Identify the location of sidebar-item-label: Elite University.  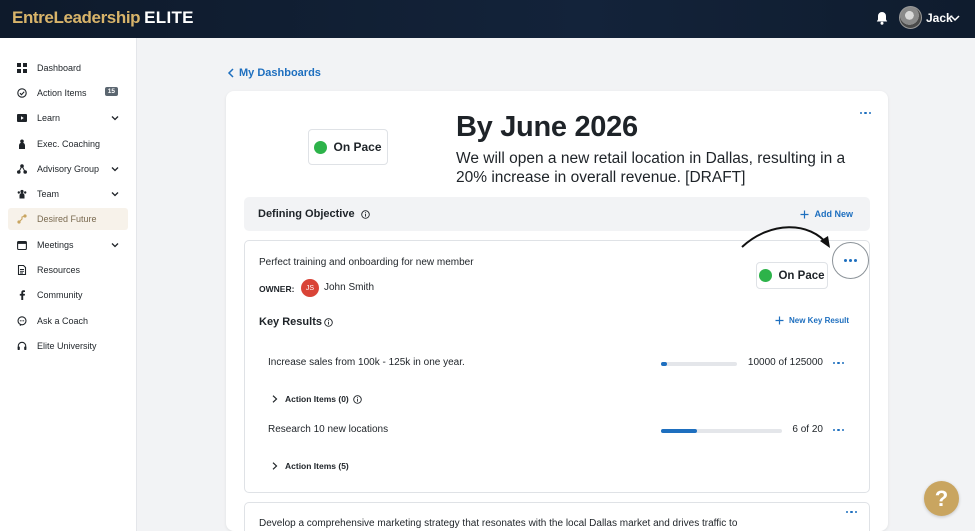
(67, 346).